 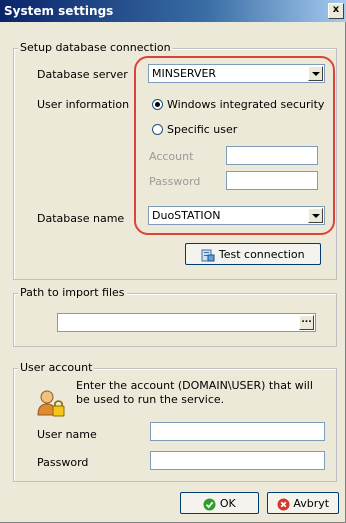 I want to click on database-server-label: Database server, so click(x=82, y=74).